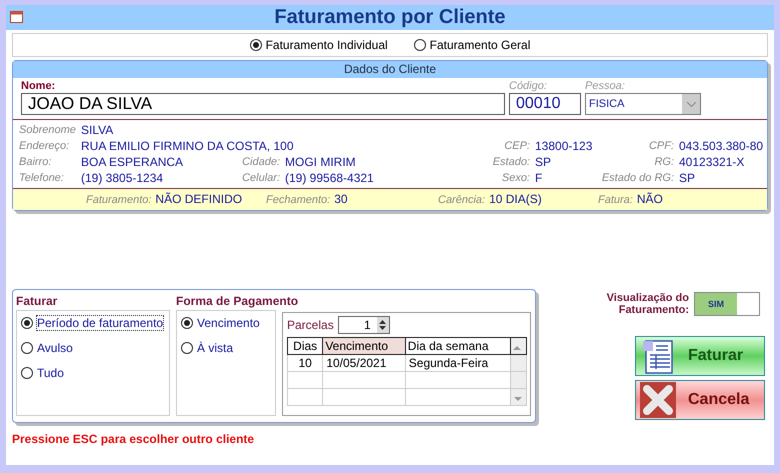 The height and width of the screenshot is (473, 780). I want to click on payment-radio: À vista, so click(226, 348).